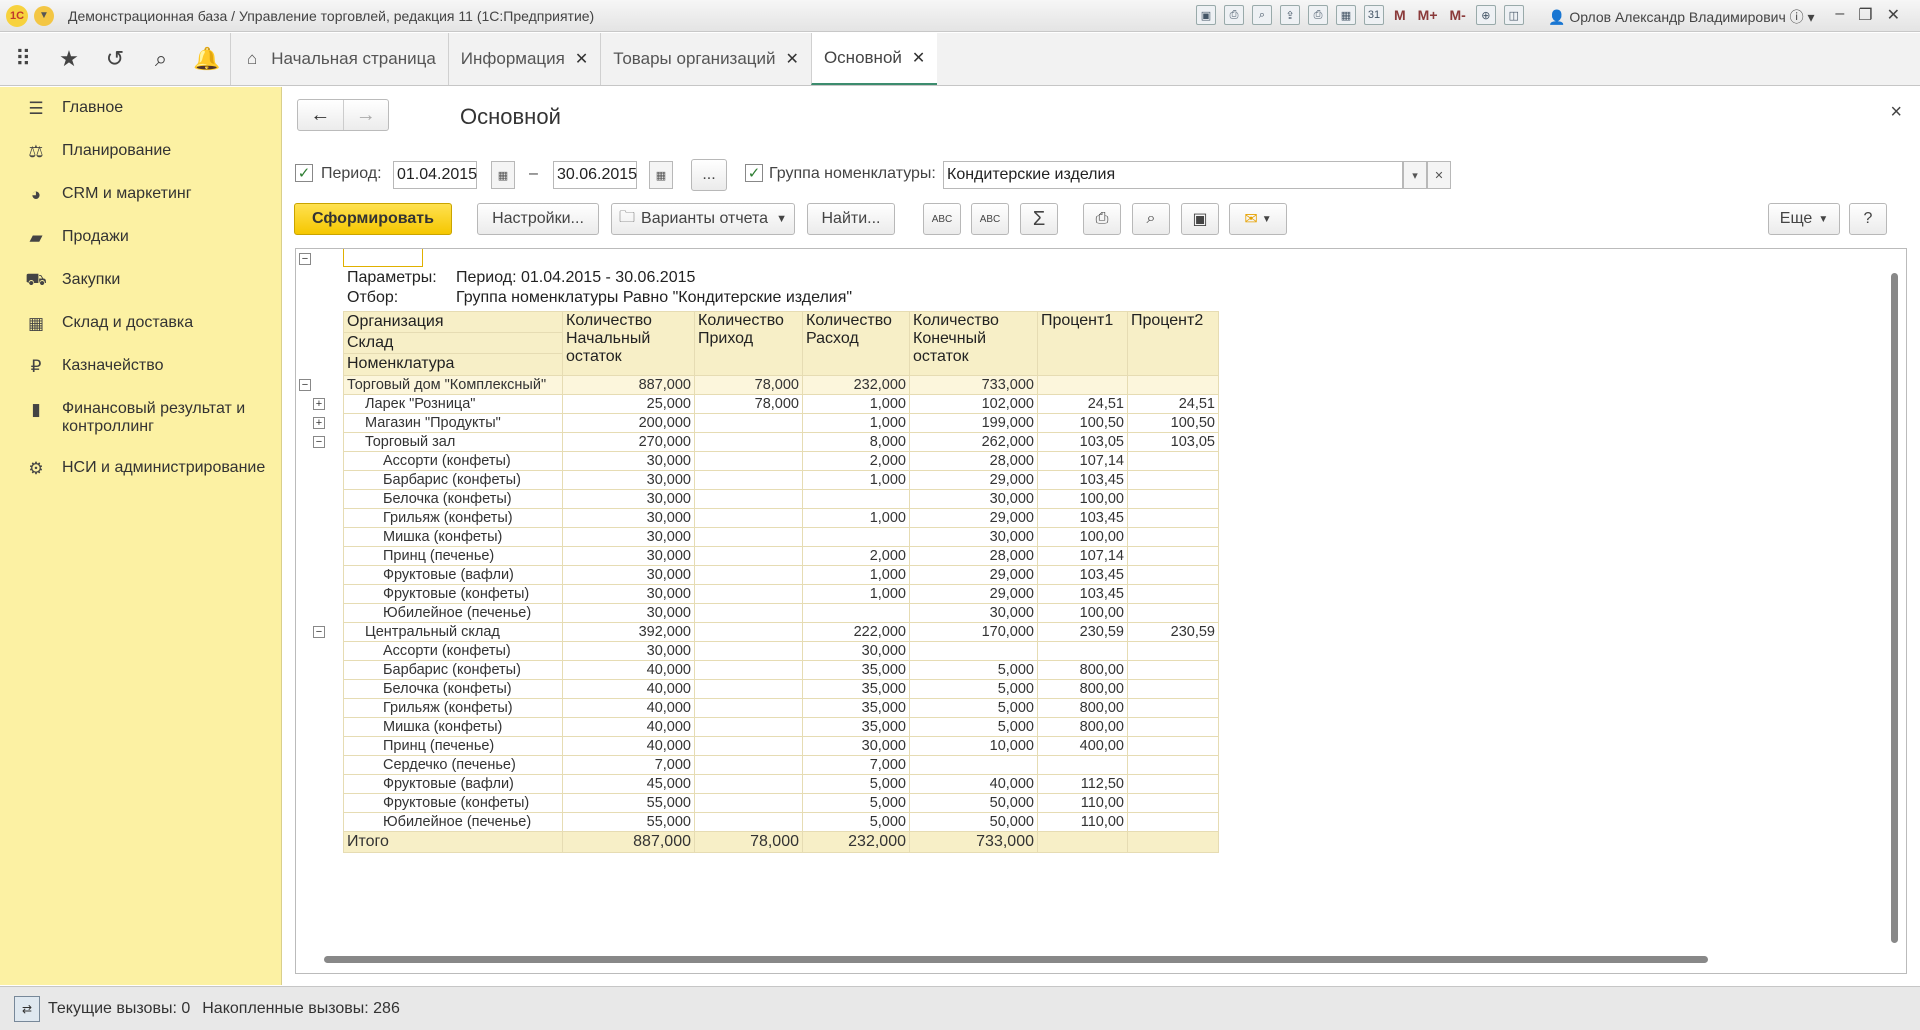  What do you see at coordinates (141, 418) in the screenshot?
I see `sidebar-item-finance: ▮ Финансовый результат и контроллинг` at bounding box center [141, 418].